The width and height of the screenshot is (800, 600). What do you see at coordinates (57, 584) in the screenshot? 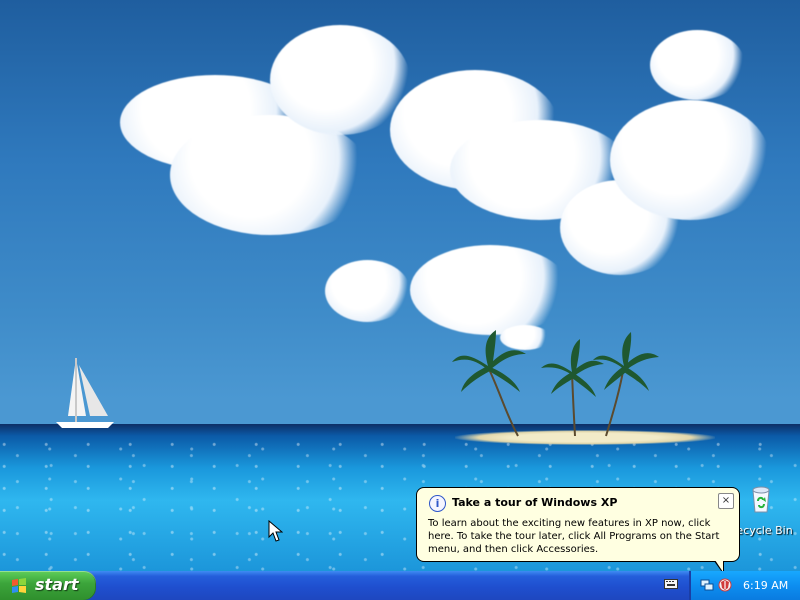
I see `start-button-label: start` at bounding box center [57, 584].